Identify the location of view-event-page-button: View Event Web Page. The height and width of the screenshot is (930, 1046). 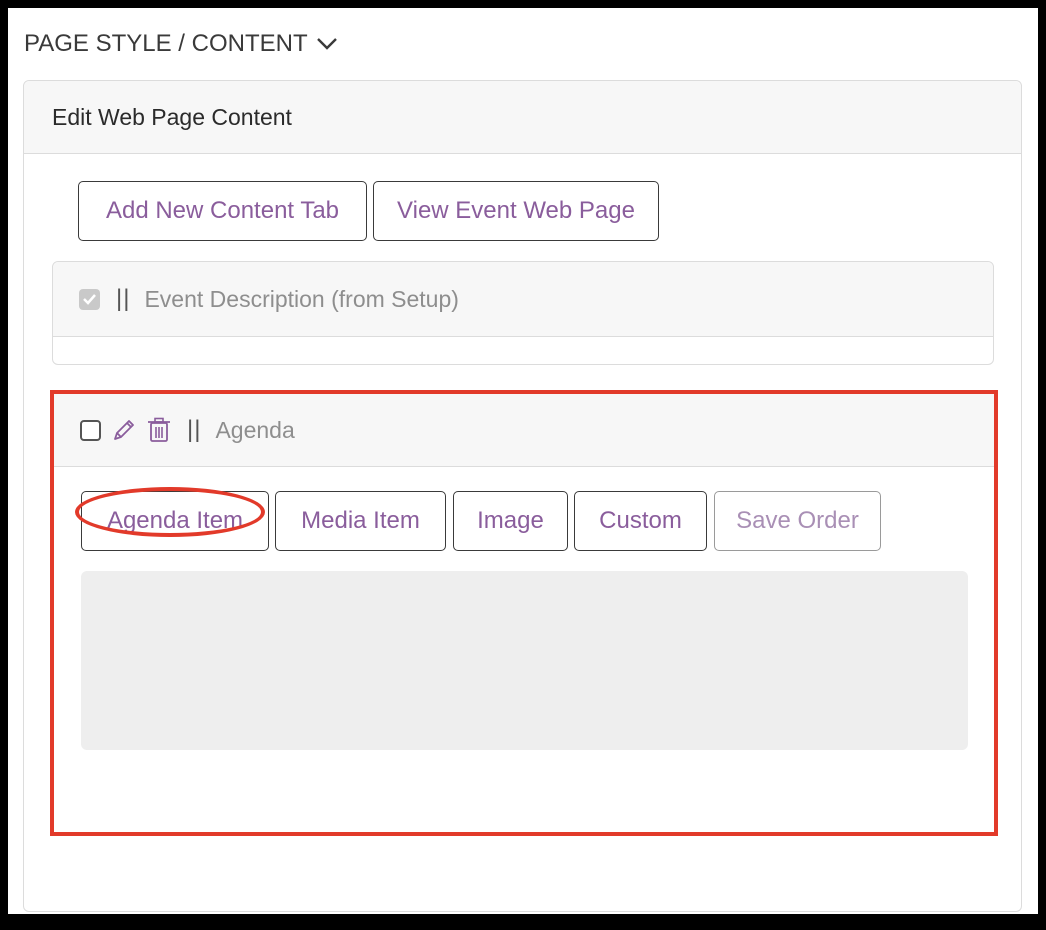
(516, 211).